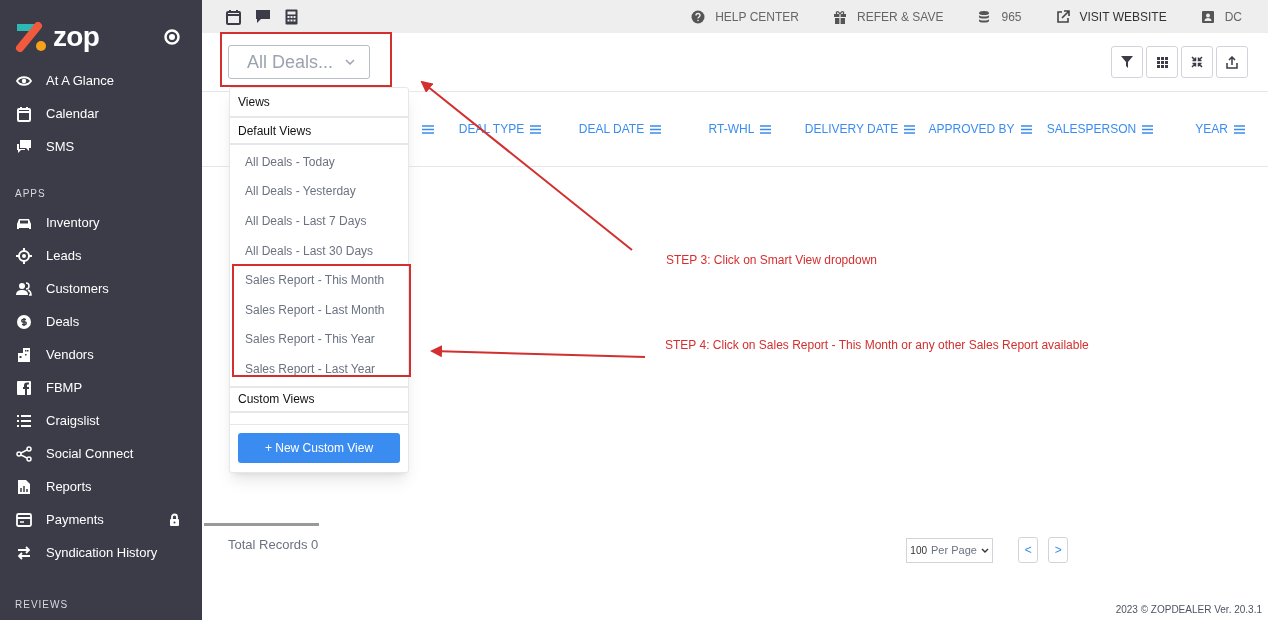 Image resolution: width=1268 pixels, height=620 pixels. What do you see at coordinates (1221, 16) in the screenshot?
I see `top-bar-link: DC` at bounding box center [1221, 16].